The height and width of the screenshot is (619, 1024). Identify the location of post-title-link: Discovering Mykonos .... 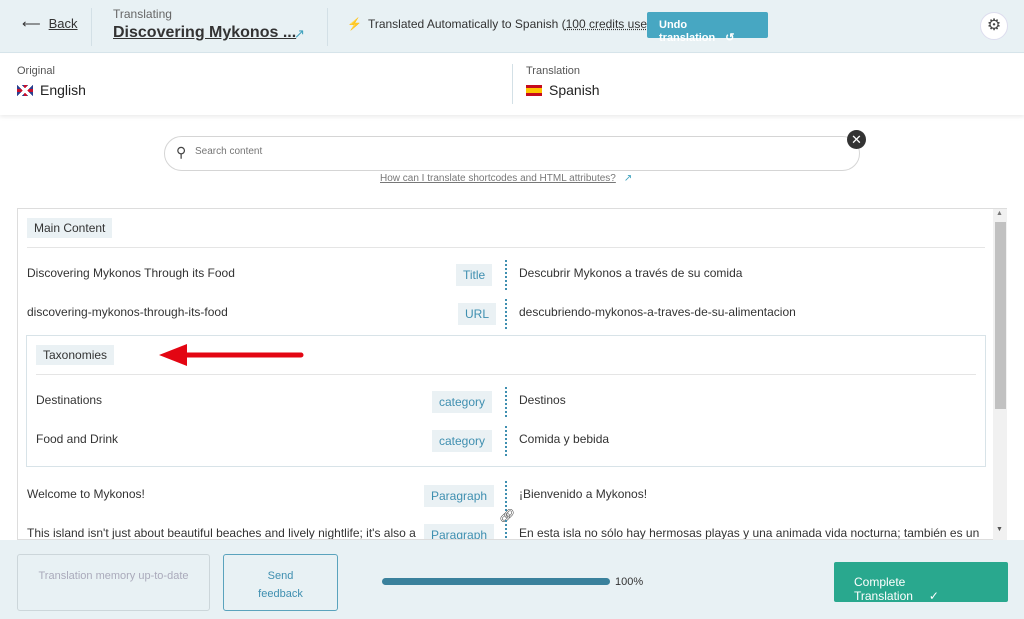
(204, 33).